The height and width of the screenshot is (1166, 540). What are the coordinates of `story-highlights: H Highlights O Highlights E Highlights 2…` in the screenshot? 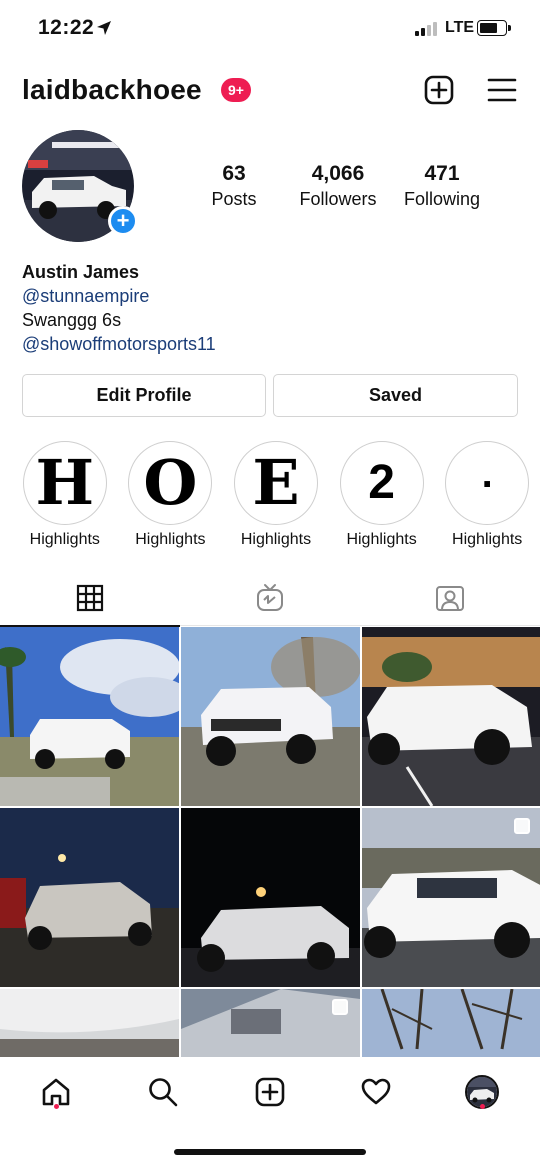 It's located at (276, 497).